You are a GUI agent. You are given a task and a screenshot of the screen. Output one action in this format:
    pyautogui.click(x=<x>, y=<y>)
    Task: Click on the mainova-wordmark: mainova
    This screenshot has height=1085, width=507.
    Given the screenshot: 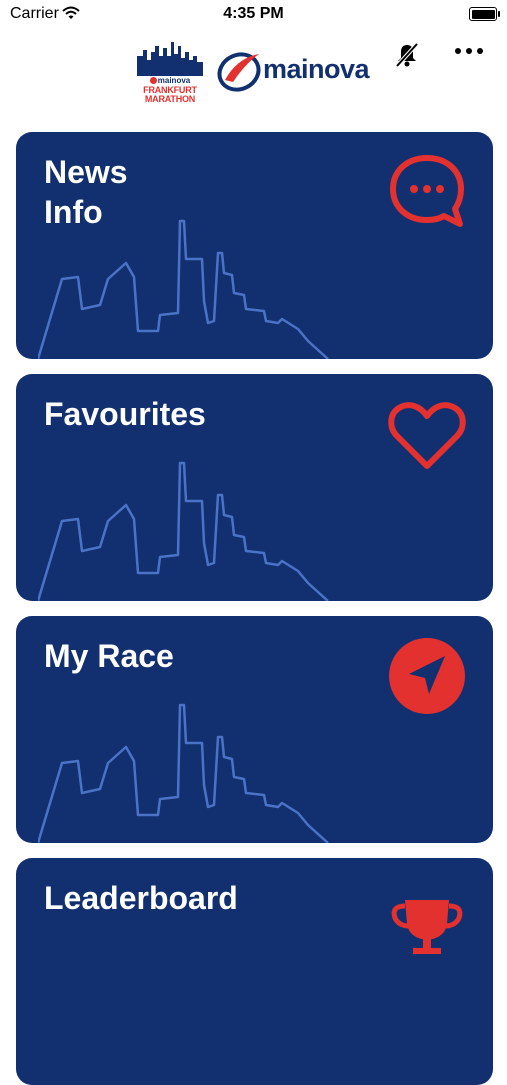 What is the action you would take?
    pyautogui.click(x=316, y=69)
    